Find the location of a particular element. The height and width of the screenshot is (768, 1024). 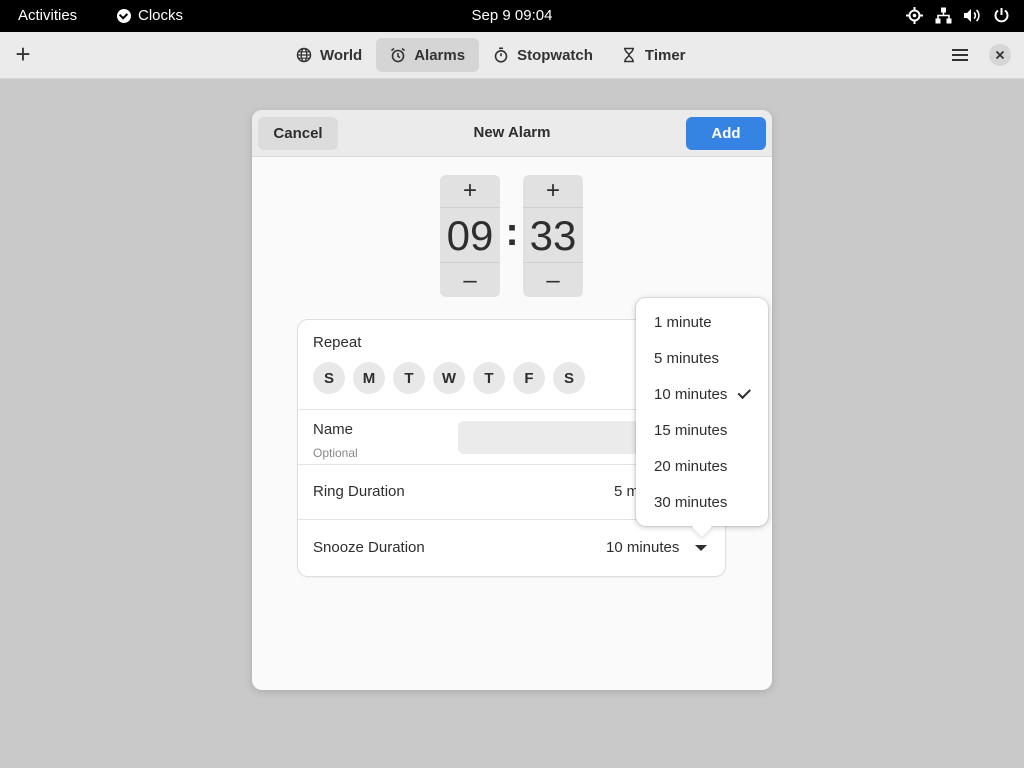

day-toggle-saturday: S is located at coordinates (569, 378).